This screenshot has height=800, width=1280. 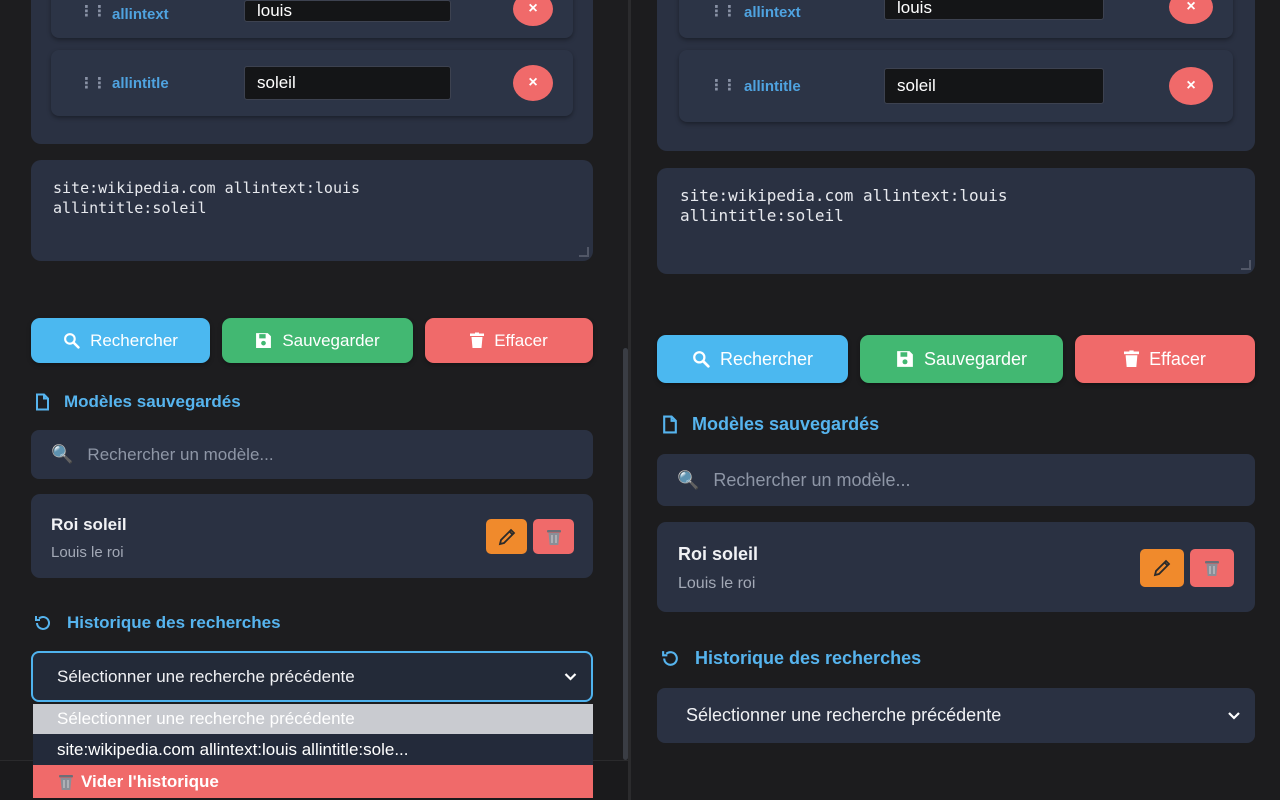 I want to click on clear-history-option: Vider l'historique, so click(x=313, y=781).